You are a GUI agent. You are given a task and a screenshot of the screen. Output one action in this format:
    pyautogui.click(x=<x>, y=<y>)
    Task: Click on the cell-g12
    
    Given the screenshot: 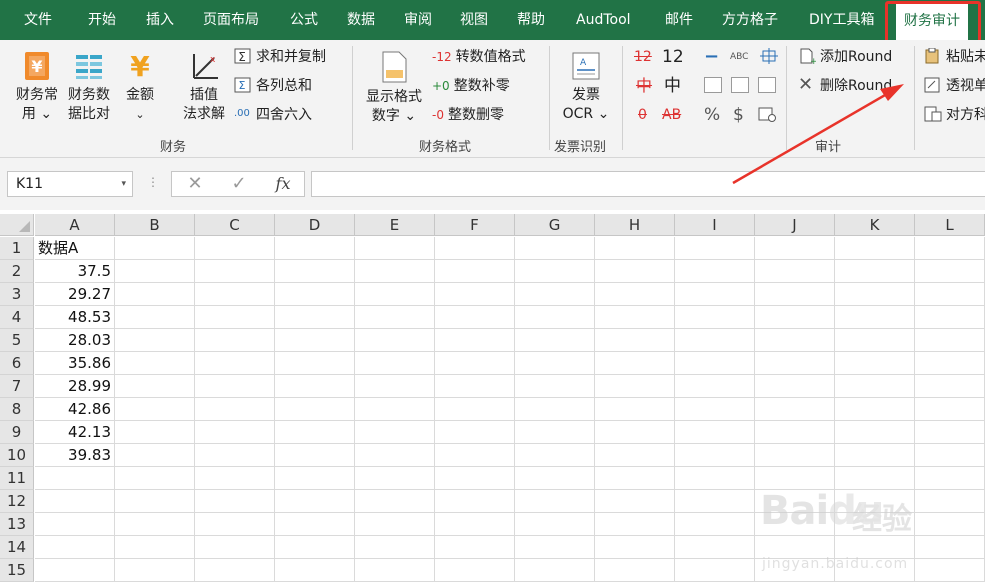 What is the action you would take?
    pyautogui.click(x=555, y=501)
    